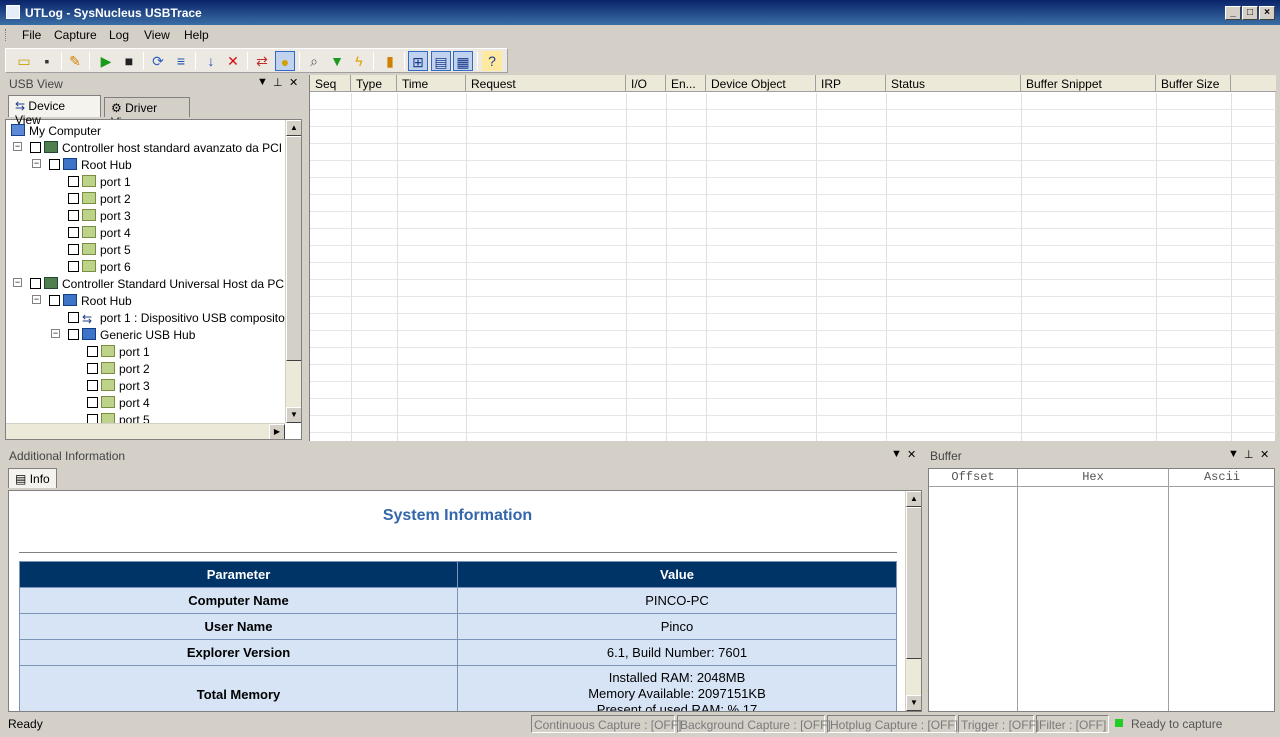  Describe the element at coordinates (99, 268) in the screenshot. I see `tree-node: port 6` at that location.